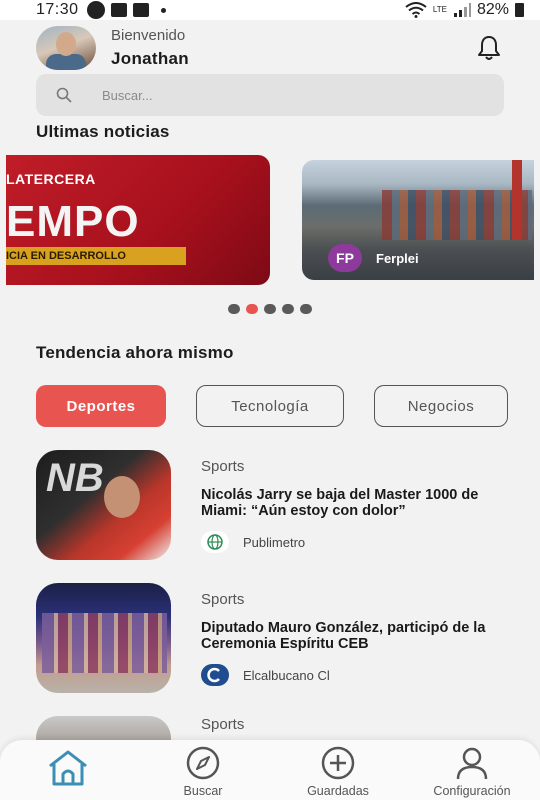  I want to click on source-badge: FP, so click(345, 258).